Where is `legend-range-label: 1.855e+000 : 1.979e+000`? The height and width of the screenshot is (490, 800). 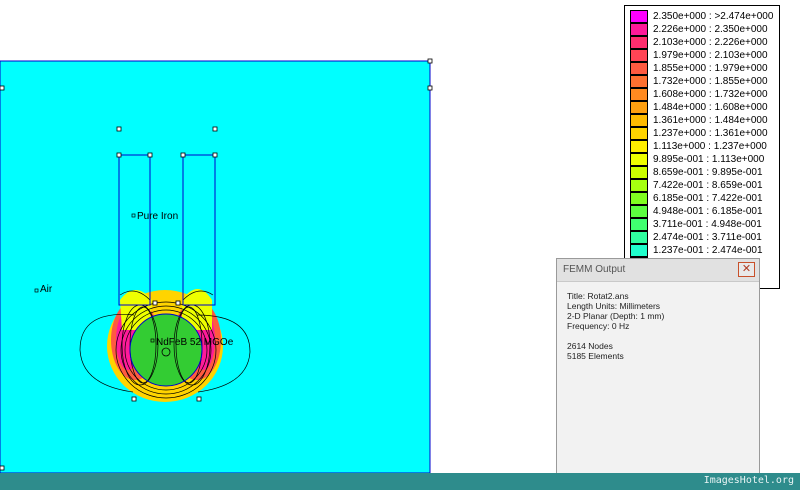
legend-range-label: 1.855e+000 : 1.979e+000 is located at coordinates (710, 68).